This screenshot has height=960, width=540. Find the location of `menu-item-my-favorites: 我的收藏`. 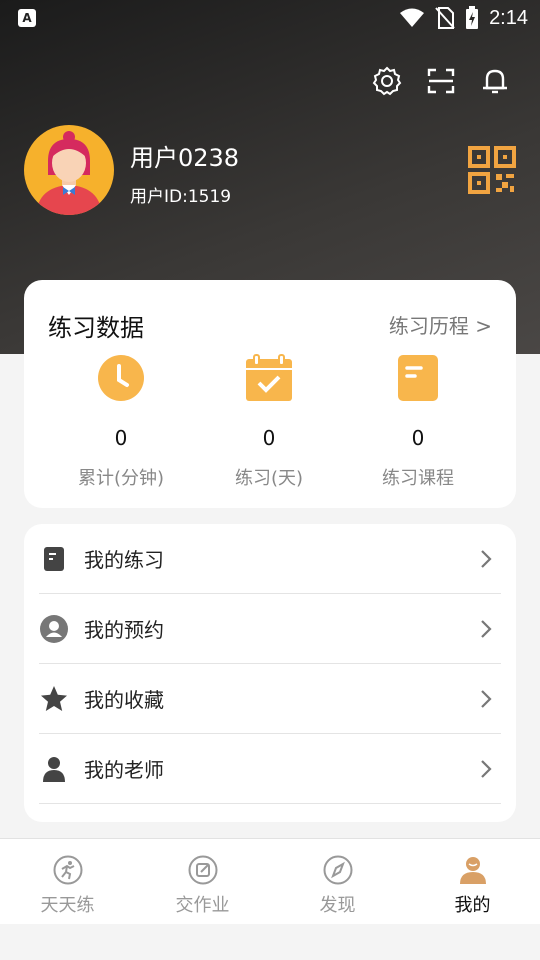

menu-item-my-favorites: 我的收藏 is located at coordinates (270, 699).